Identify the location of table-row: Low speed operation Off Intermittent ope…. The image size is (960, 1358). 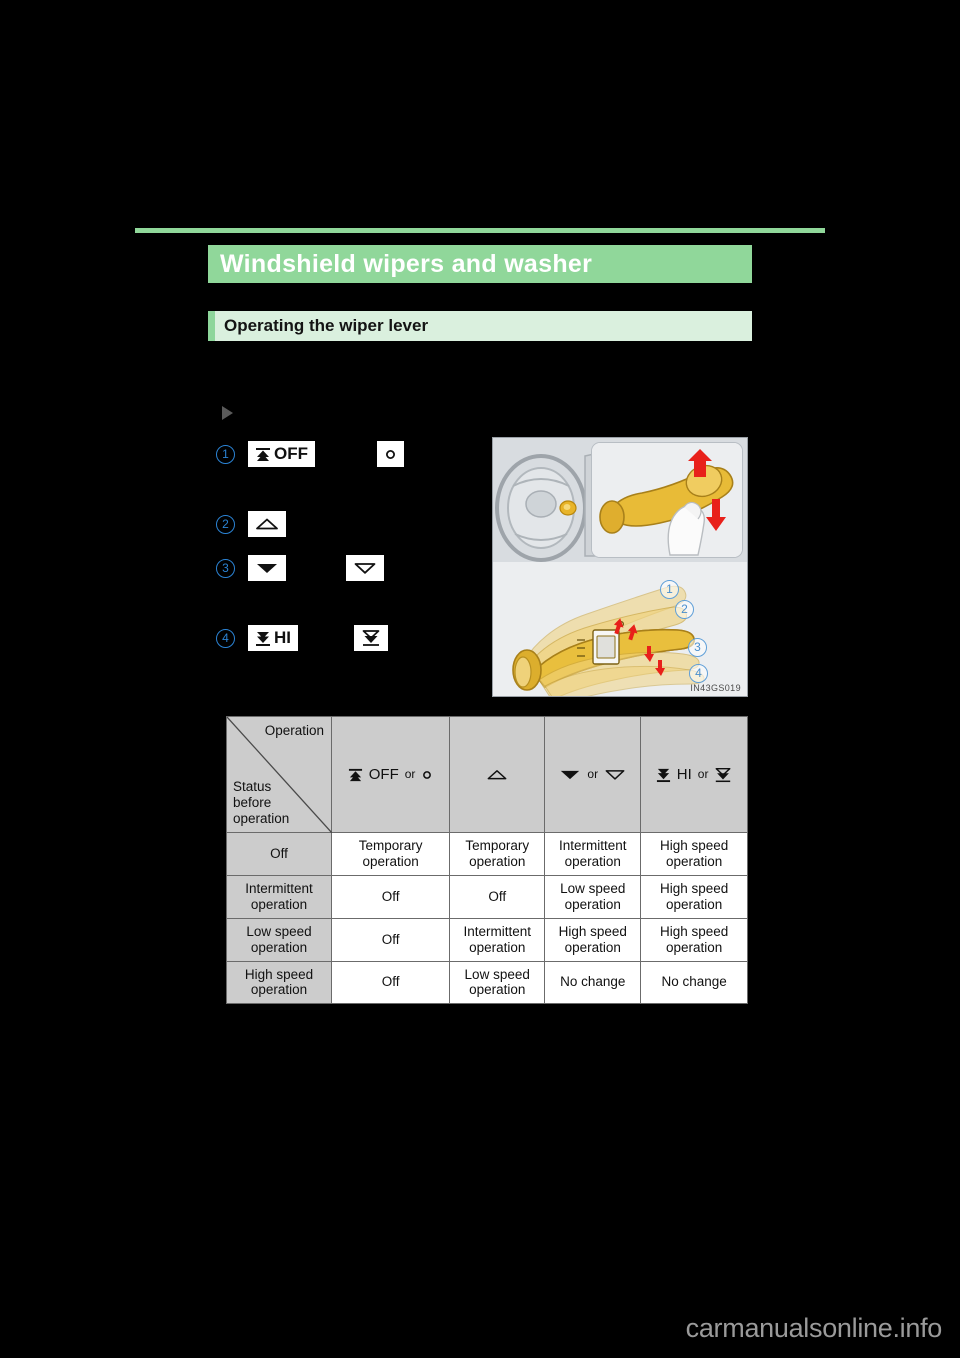
(487, 939).